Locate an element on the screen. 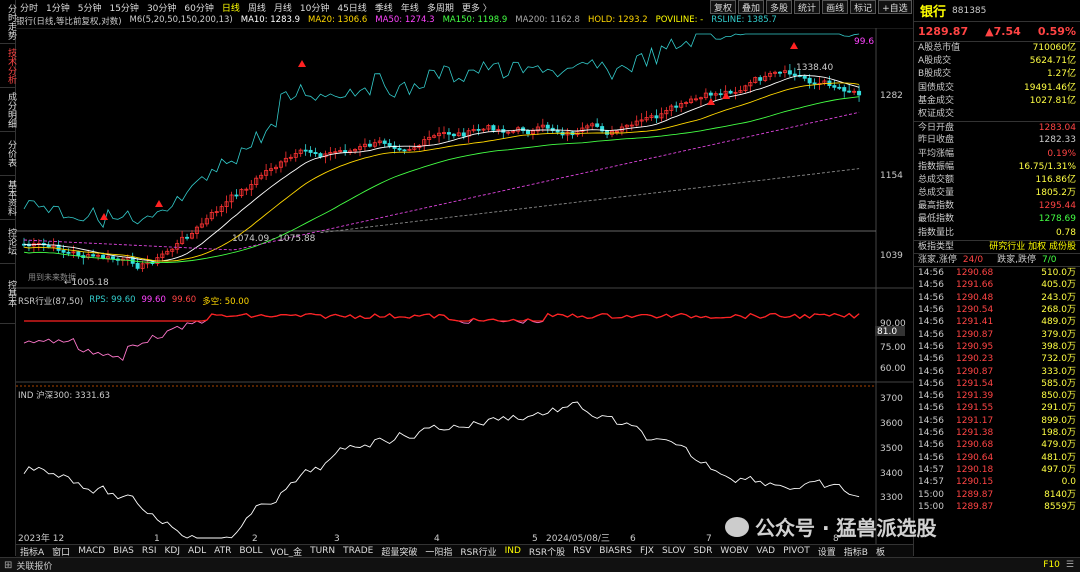 The width and height of the screenshot is (1080, 572). toolbar-button-1: 叠加 is located at coordinates (751, 7).